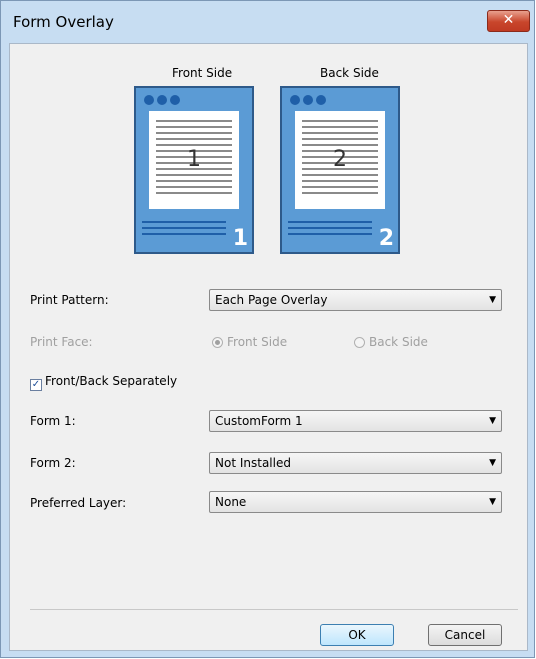 The height and width of the screenshot is (659, 536). I want to click on overlay-sheet: 1, so click(194, 160).